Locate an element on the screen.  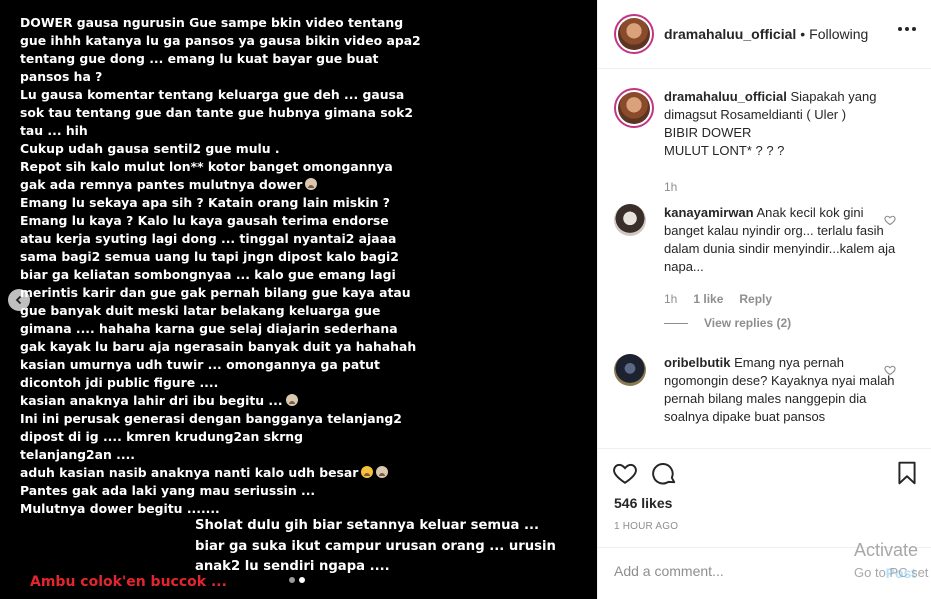
story-line-with-emoji: gak ada remnya pantes mulutnya dower is located at coordinates (220, 185).